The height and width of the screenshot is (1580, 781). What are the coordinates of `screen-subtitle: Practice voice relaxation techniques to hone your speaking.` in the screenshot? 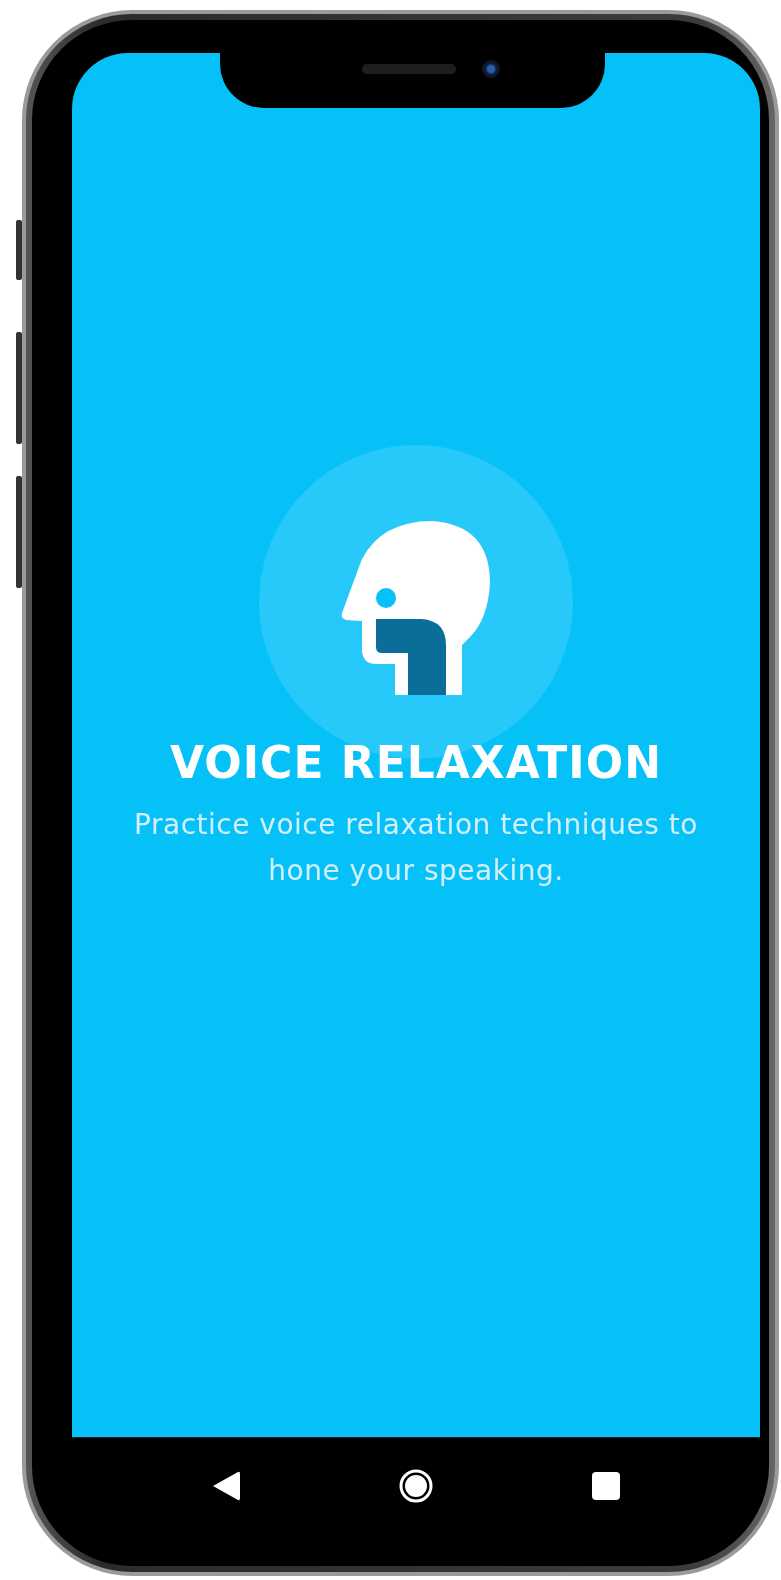 It's located at (416, 848).